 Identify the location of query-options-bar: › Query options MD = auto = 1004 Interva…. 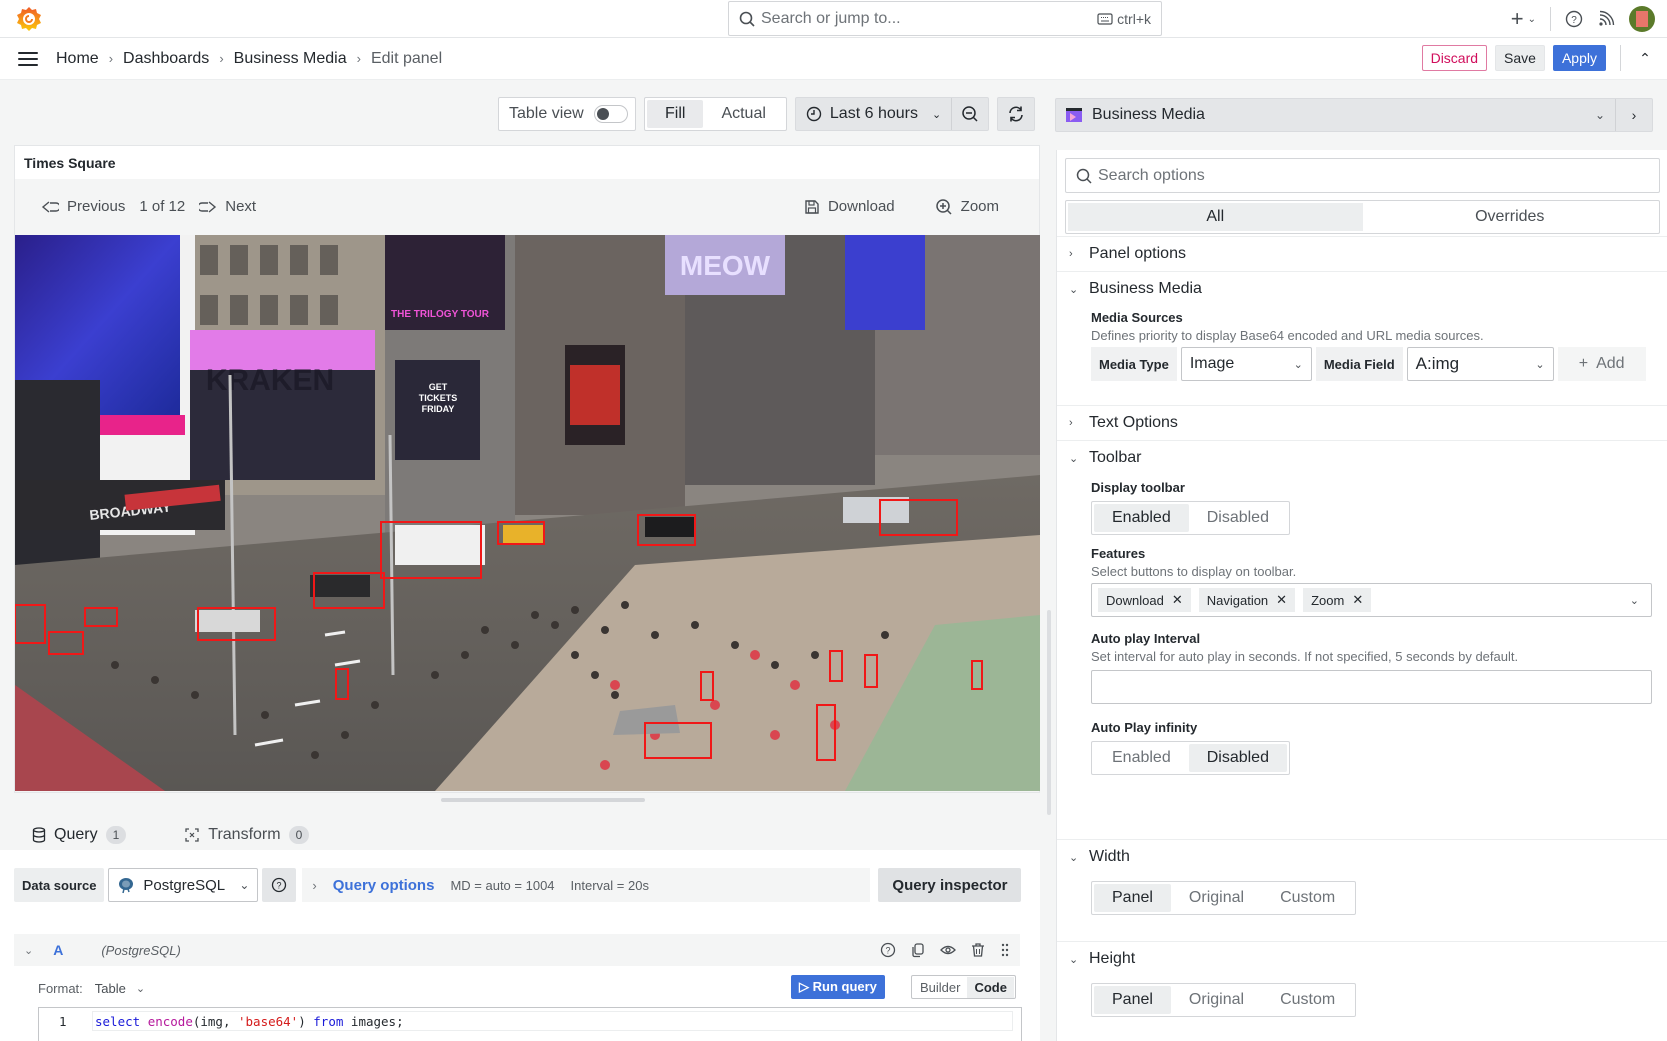
(586, 885).